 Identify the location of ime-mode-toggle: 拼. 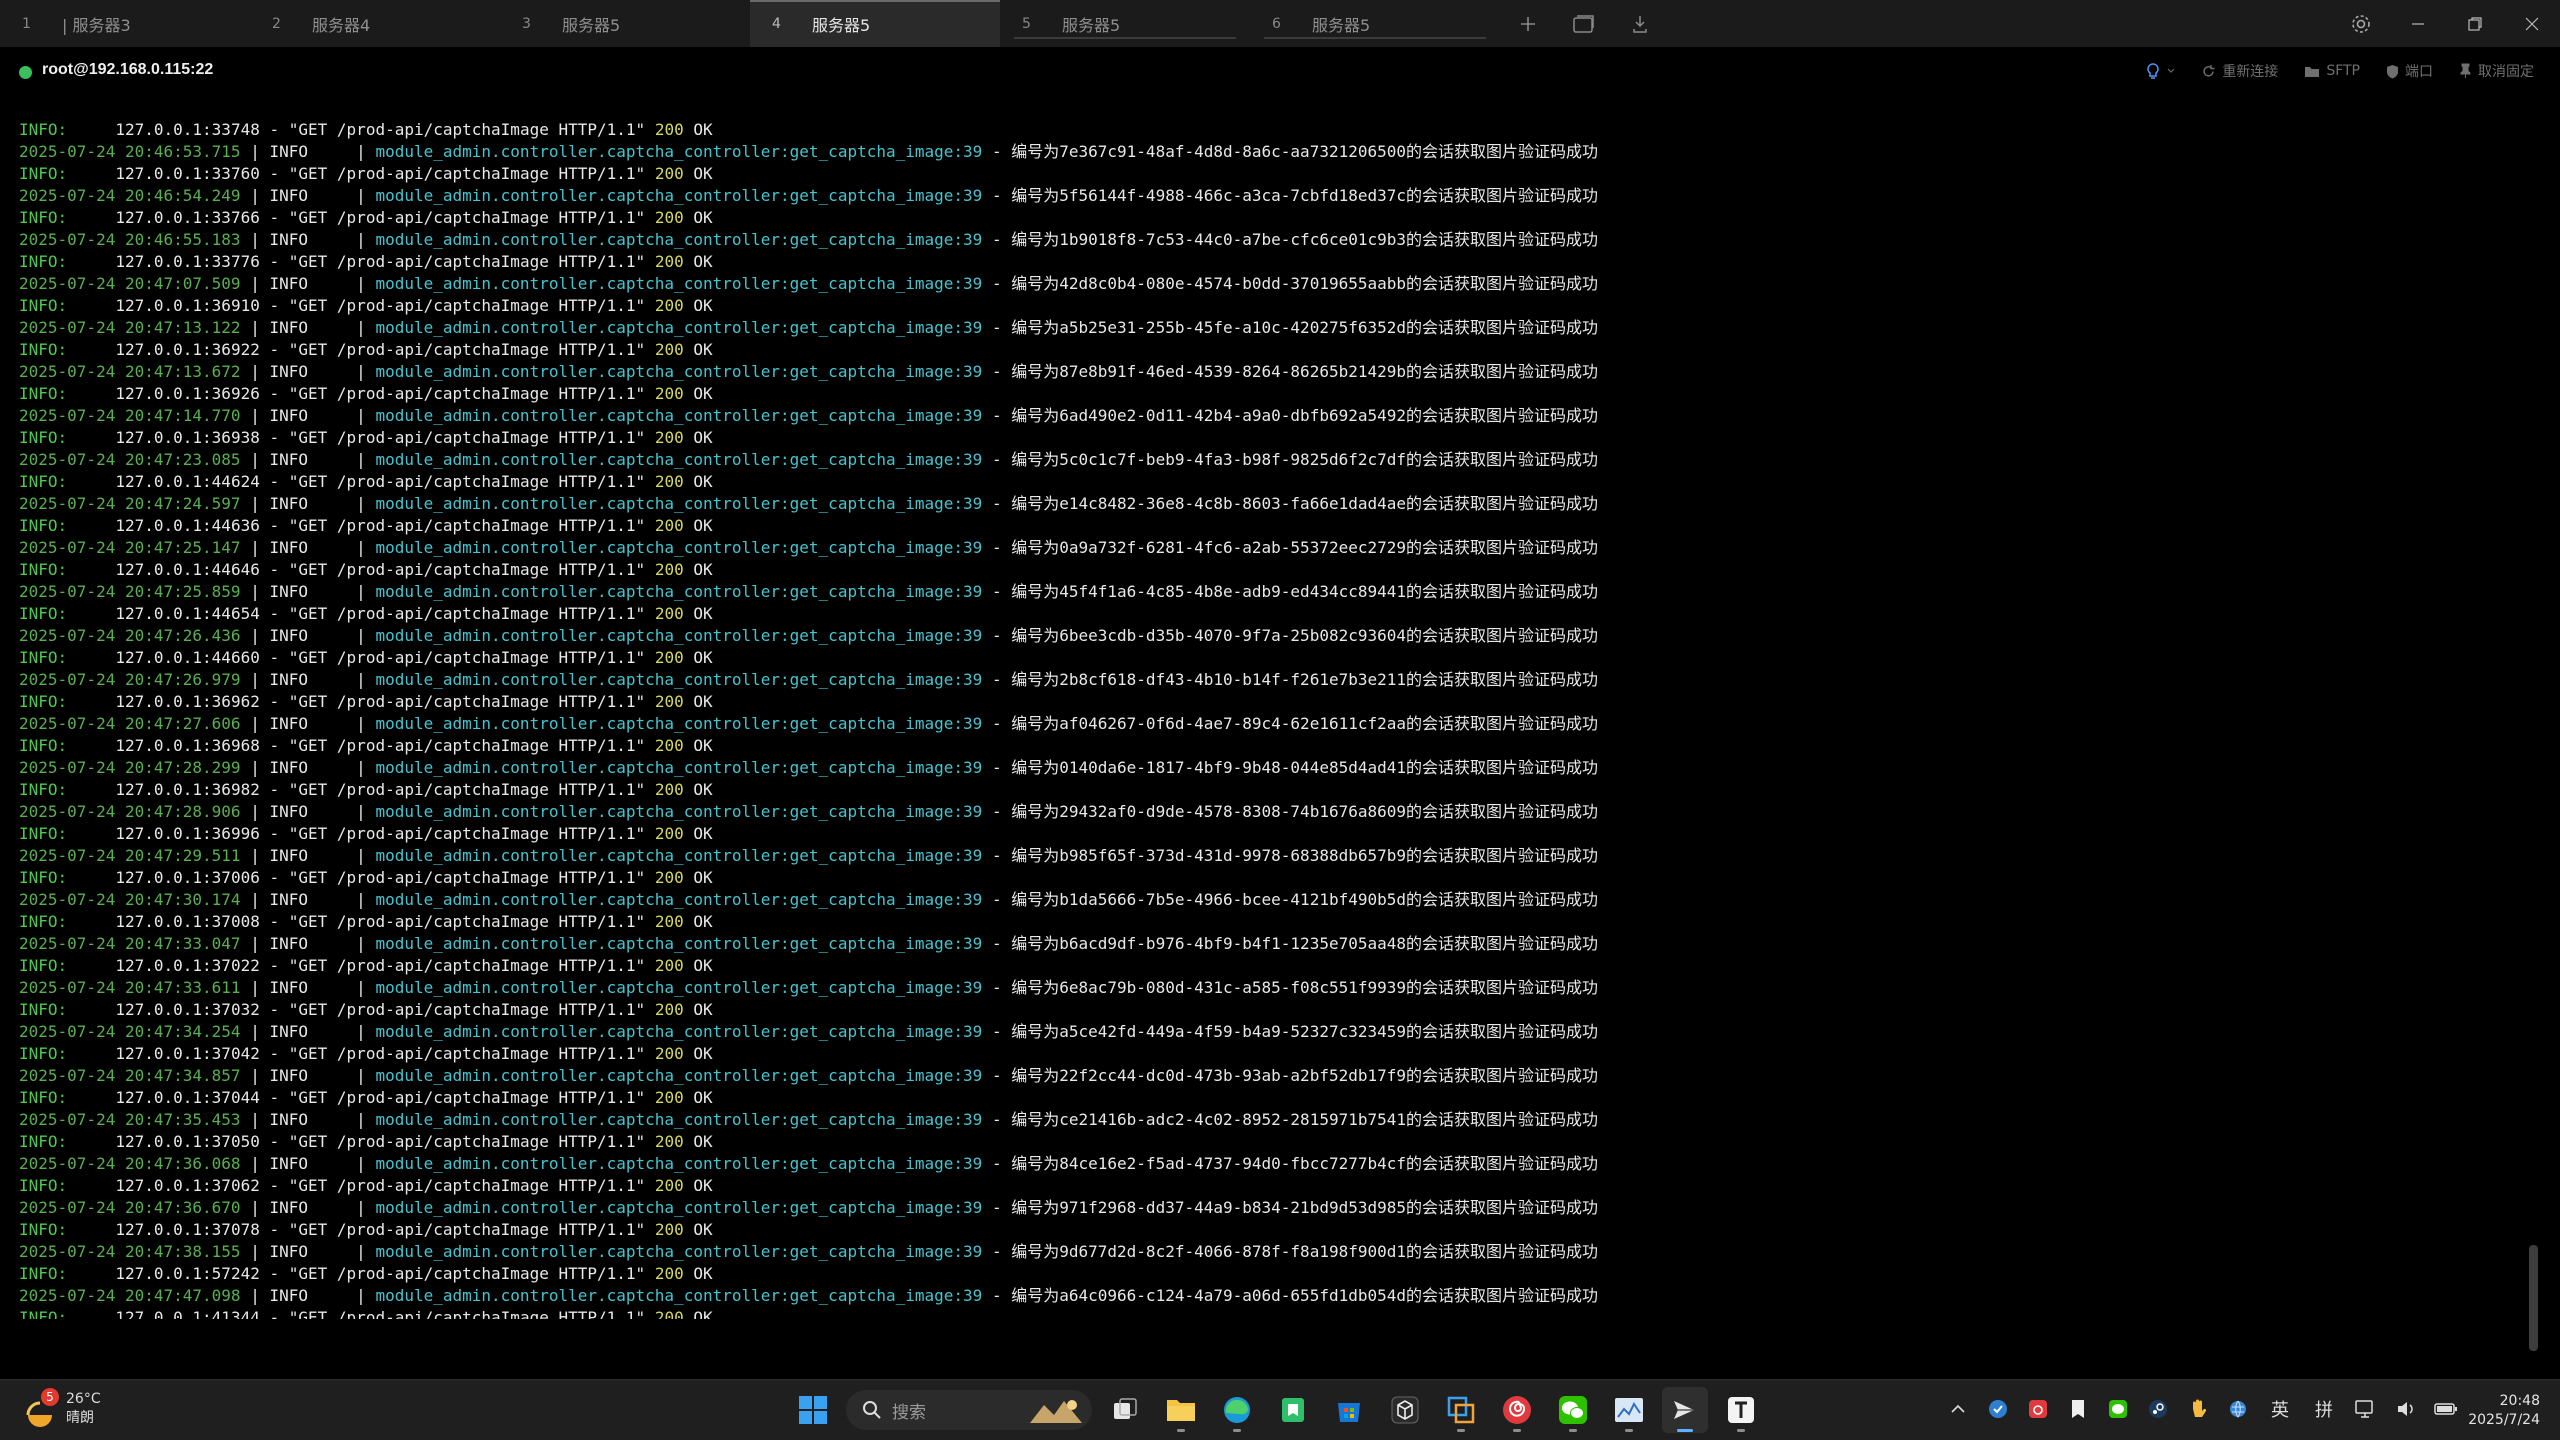
(2324, 1409).